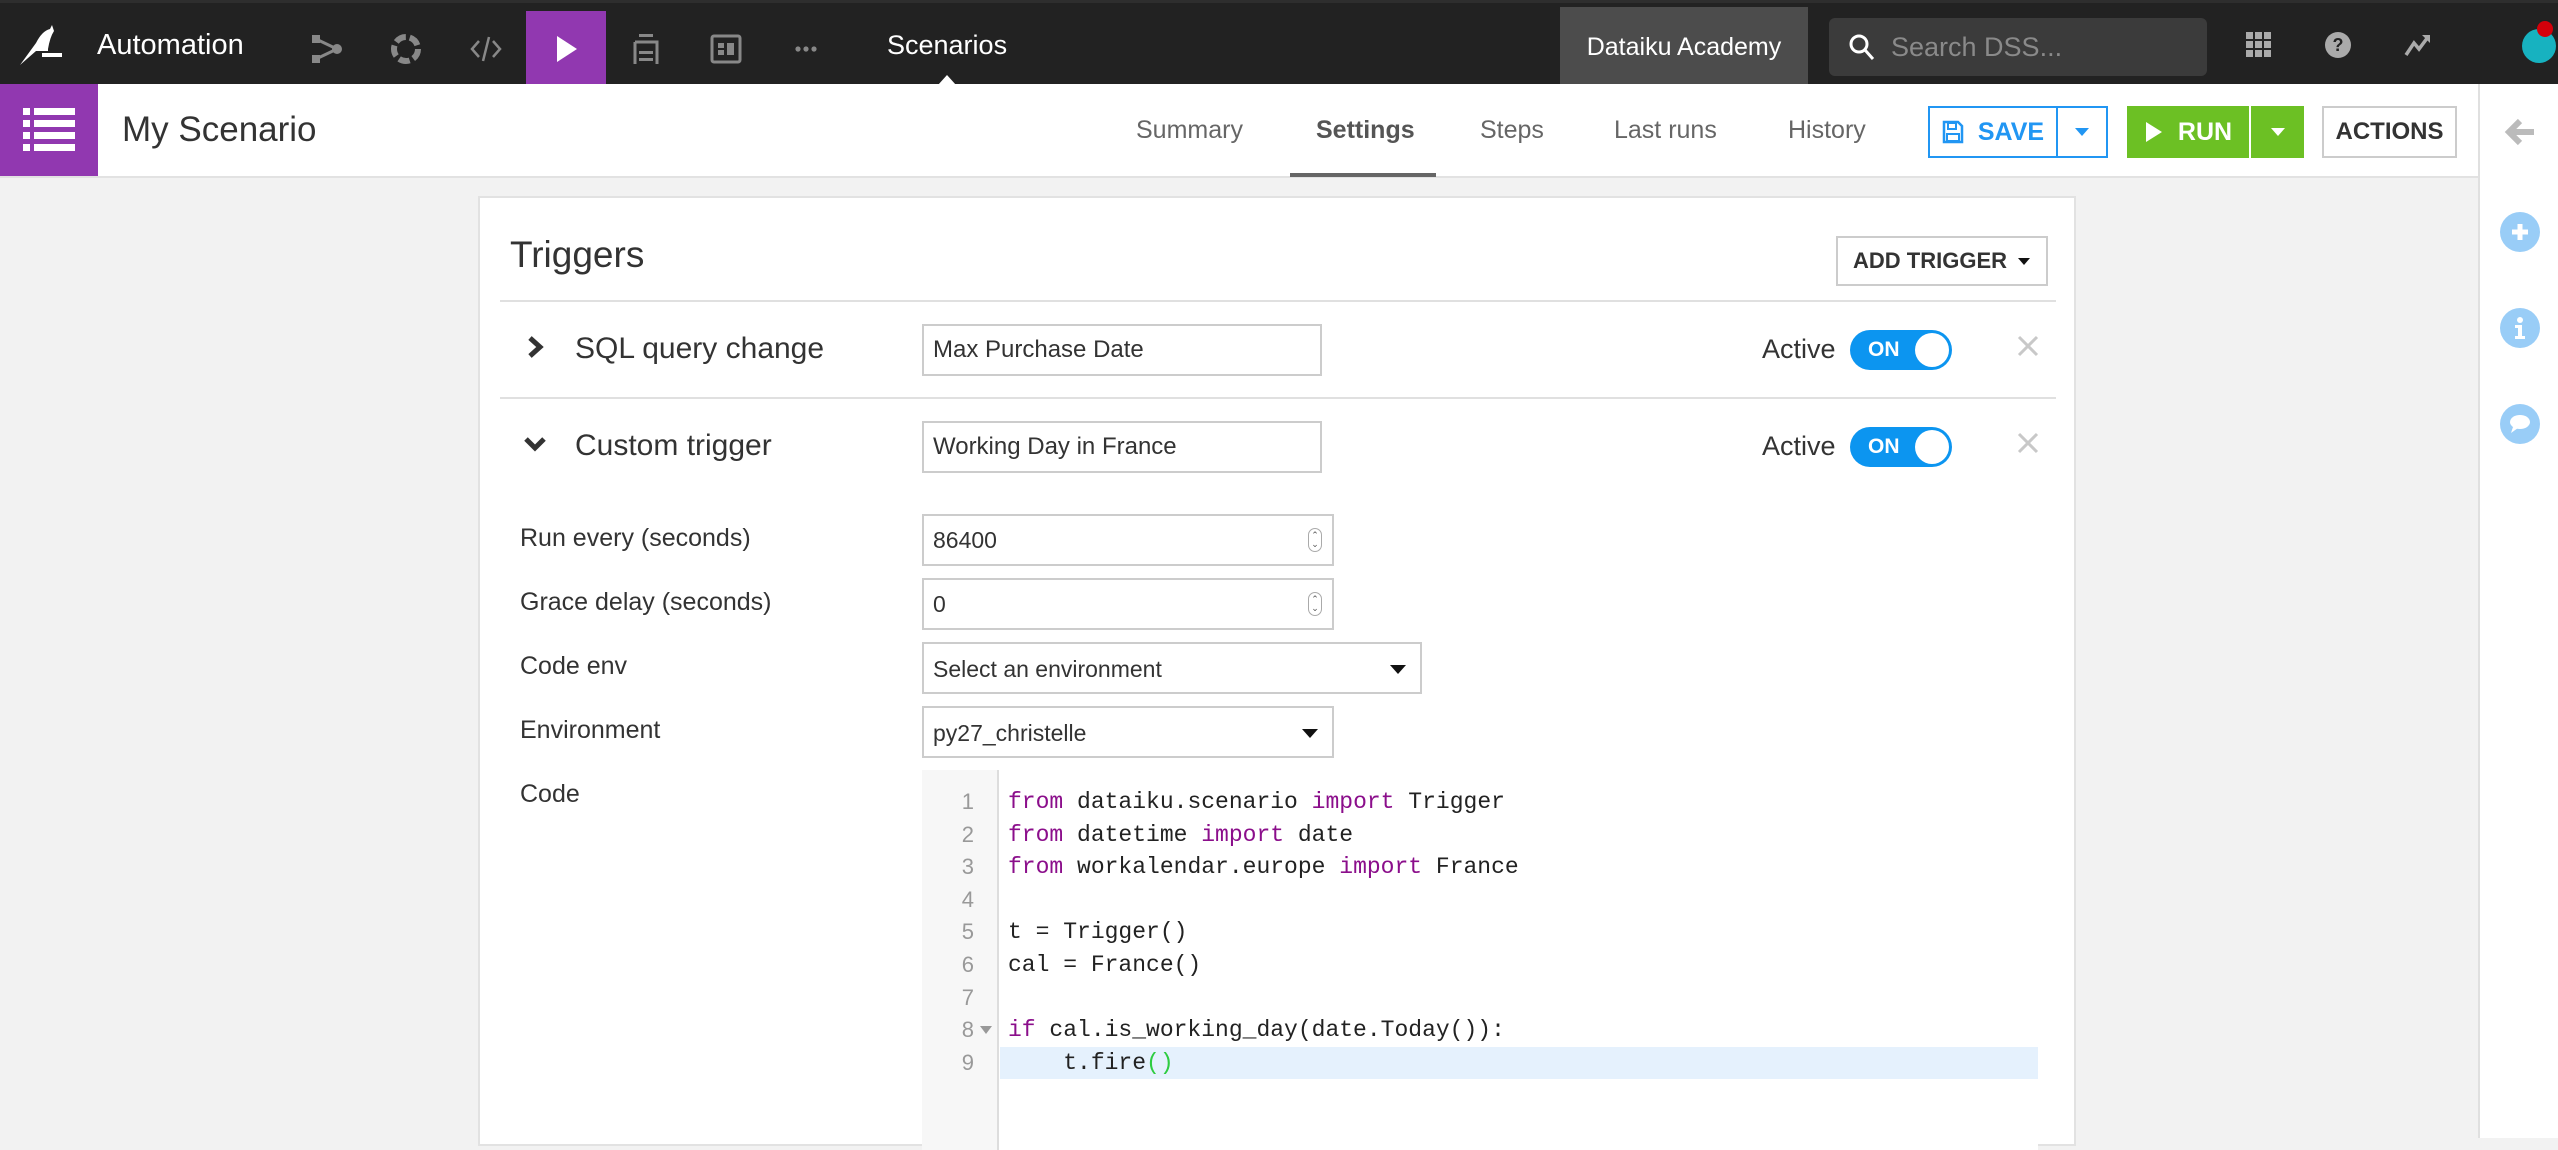  What do you see at coordinates (535, 444) in the screenshot?
I see `chevron-down-icon` at bounding box center [535, 444].